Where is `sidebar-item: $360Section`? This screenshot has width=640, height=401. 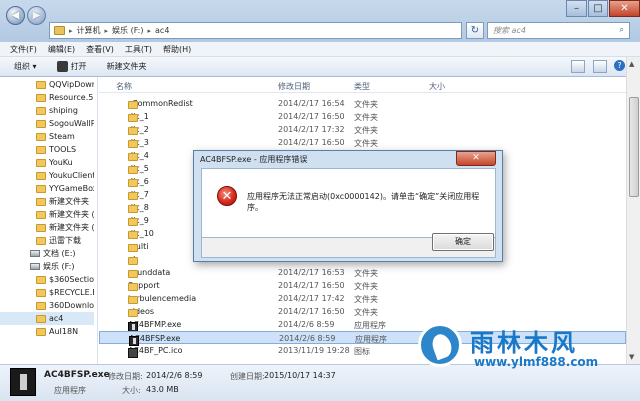 sidebar-item: $360Section is located at coordinates (47, 279).